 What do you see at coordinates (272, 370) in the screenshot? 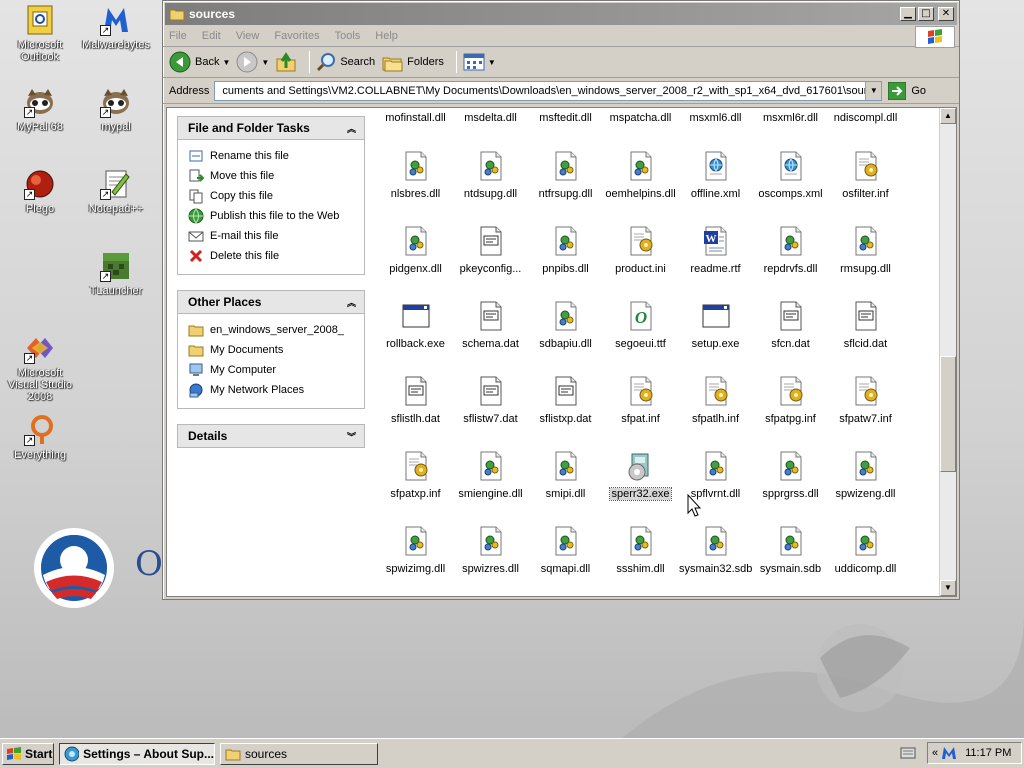
I see `place-my-computer: My Computer` at bounding box center [272, 370].